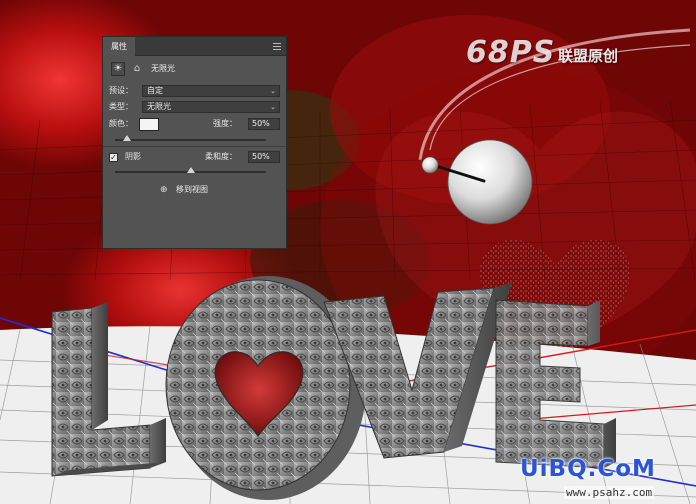 The height and width of the screenshot is (504, 696). What do you see at coordinates (264, 157) in the screenshot?
I see `softness-input: 50%` at bounding box center [264, 157].